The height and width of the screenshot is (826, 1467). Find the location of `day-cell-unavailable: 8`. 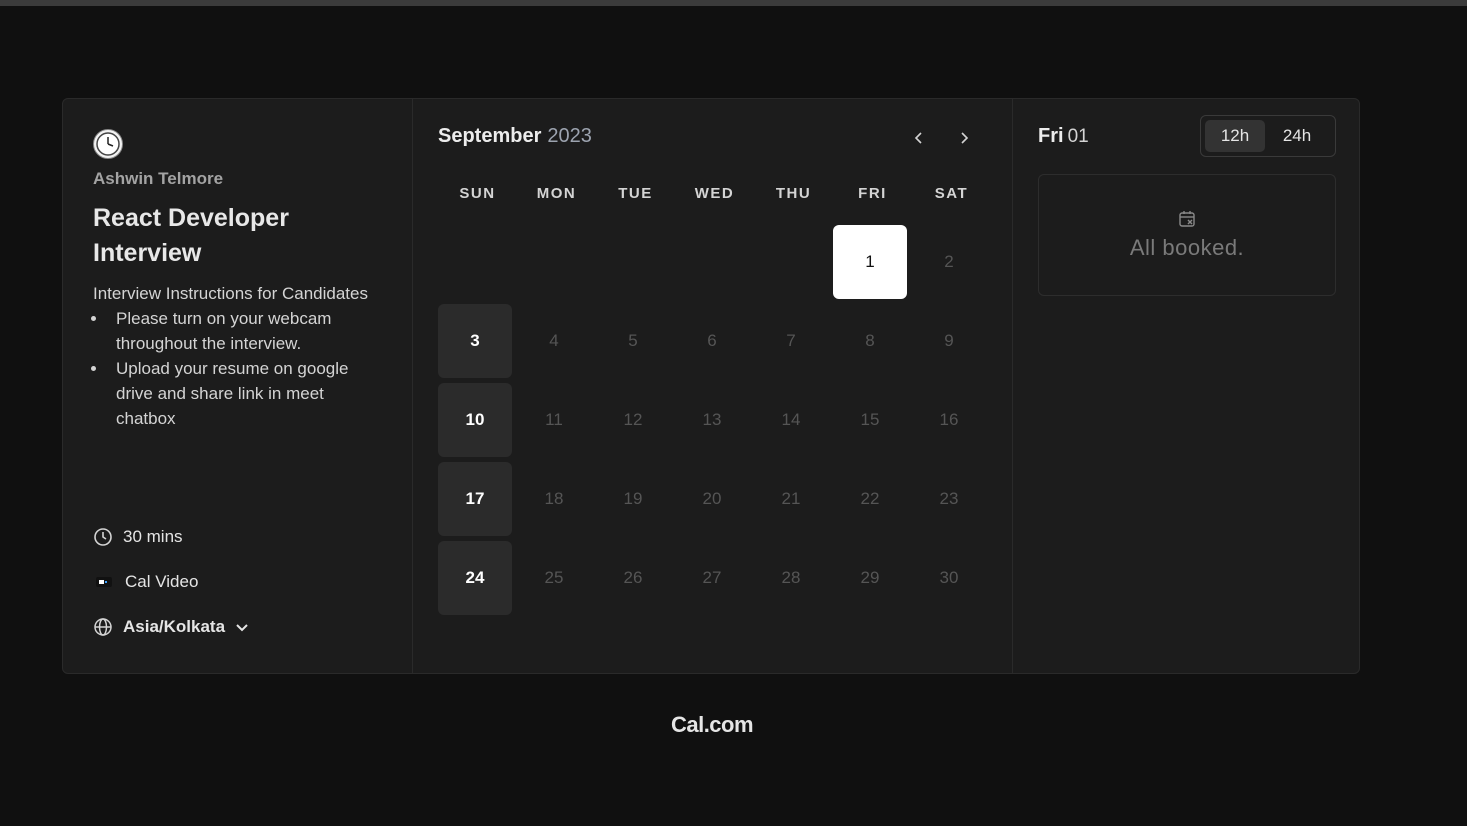

day-cell-unavailable: 8 is located at coordinates (870, 340).